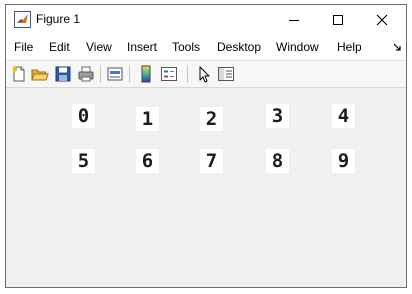 The height and width of the screenshot is (294, 412). Describe the element at coordinates (63, 74) in the screenshot. I see `save-icon` at that location.